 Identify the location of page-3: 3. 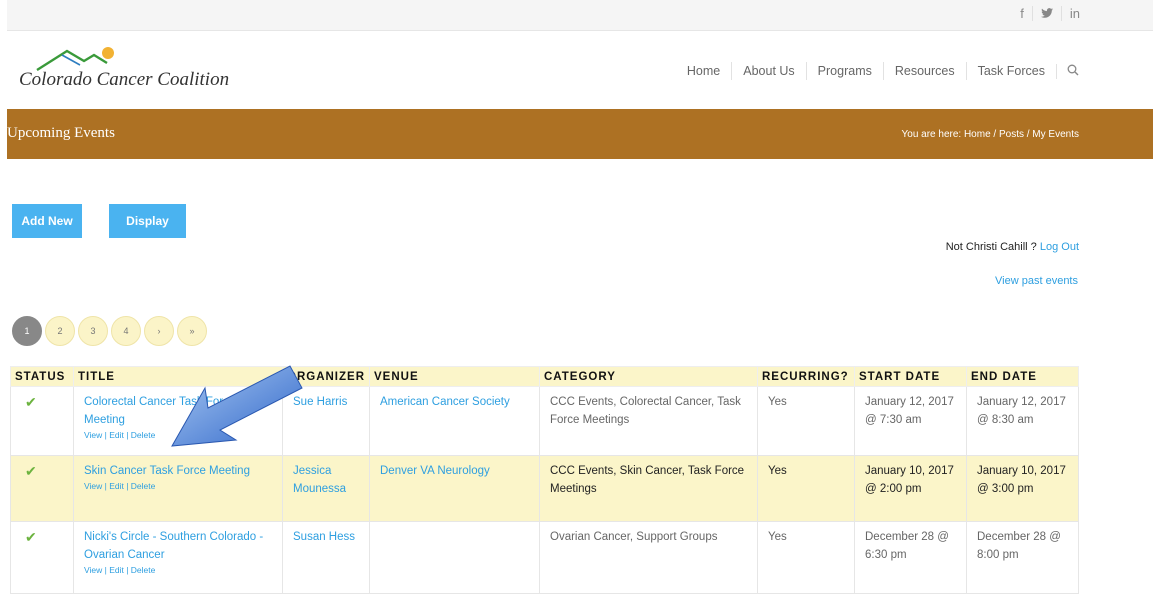
(93, 331).